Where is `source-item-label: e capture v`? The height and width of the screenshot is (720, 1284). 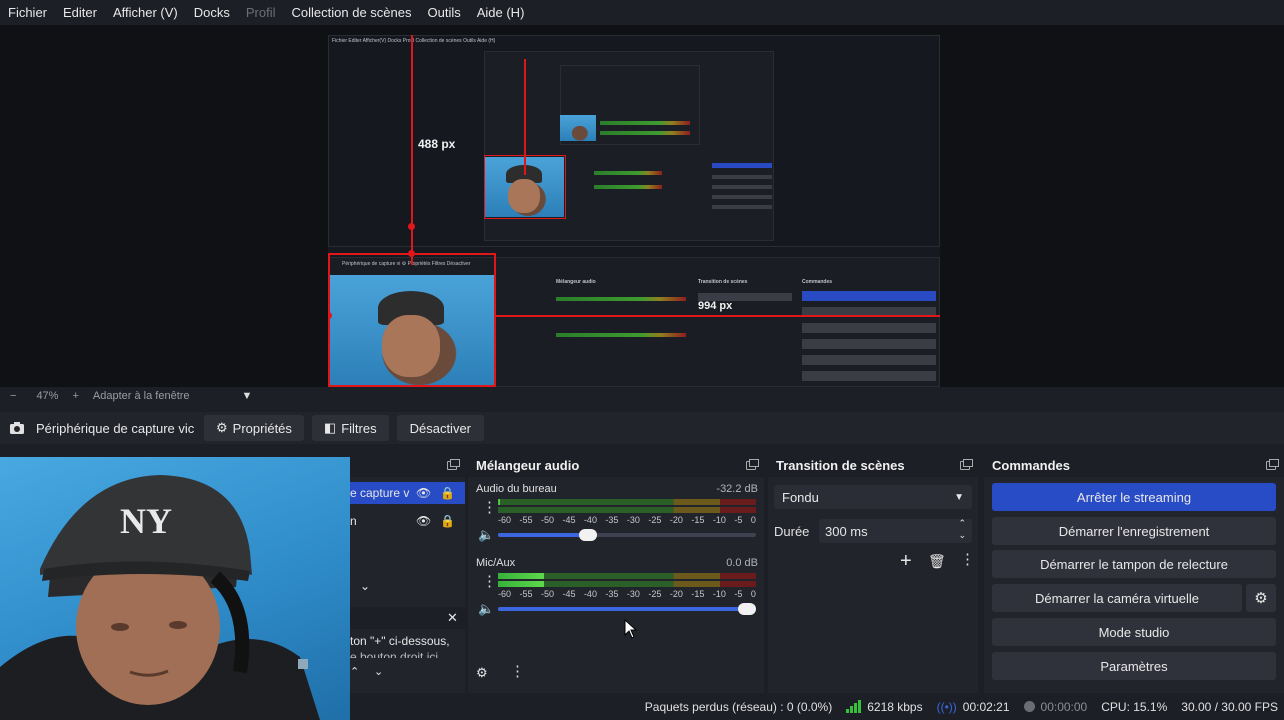
source-item-label: e capture v is located at coordinates (380, 493).